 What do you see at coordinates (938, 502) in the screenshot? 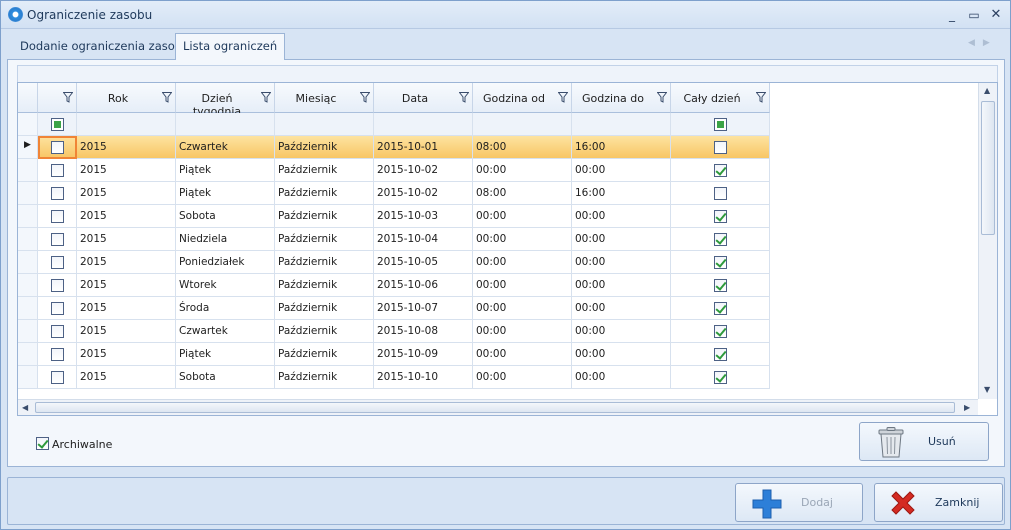
I see `close-button: Zamknij` at bounding box center [938, 502].